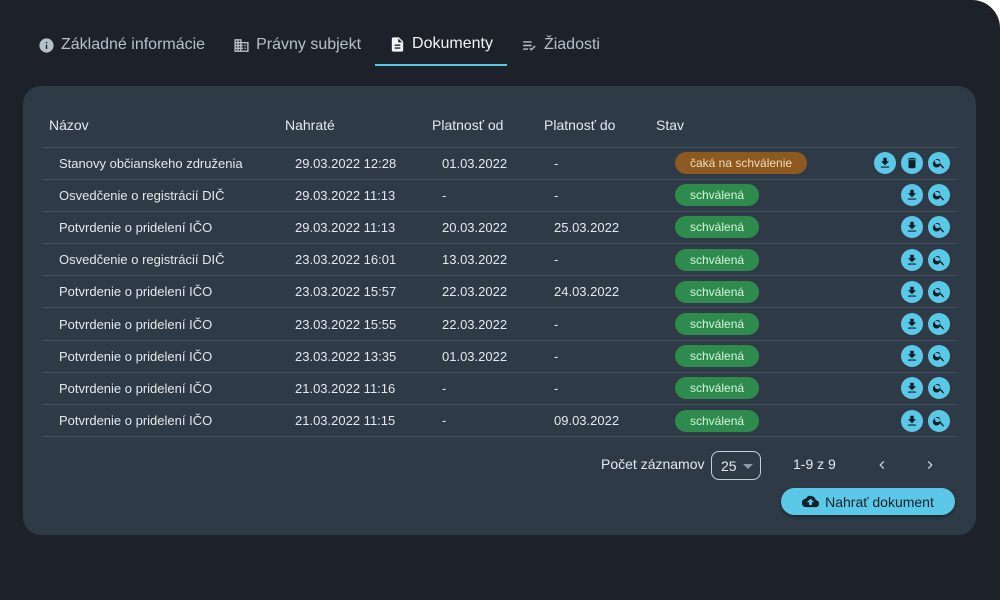  I want to click on checklist-icon, so click(529, 45).